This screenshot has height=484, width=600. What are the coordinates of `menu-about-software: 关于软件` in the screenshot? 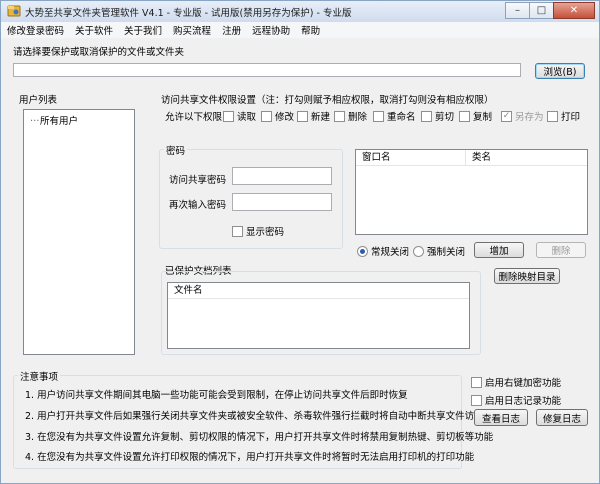 It's located at (94, 30).